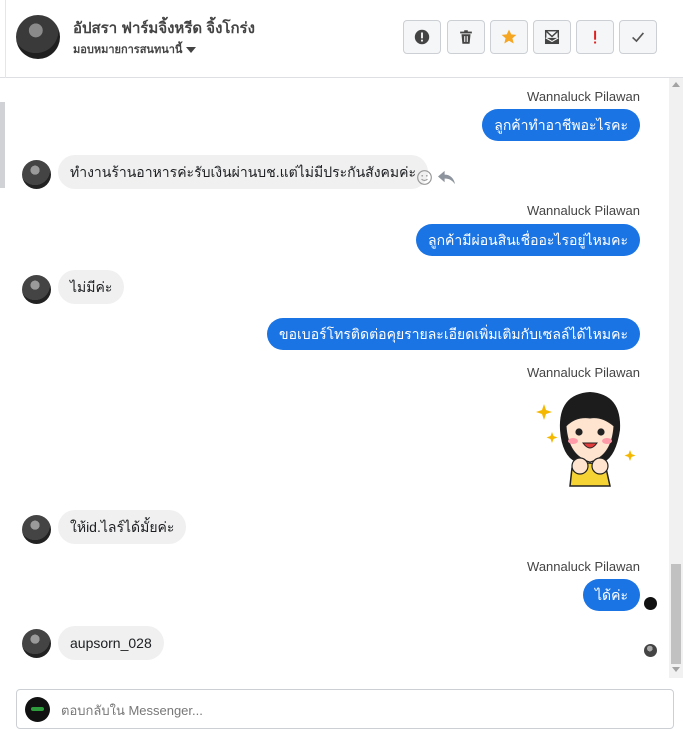  I want to click on outgoing-message: ลูกค้ามีผ่อนสินเชื่ออะไรอยู่ไหมคะ, so click(528, 240).